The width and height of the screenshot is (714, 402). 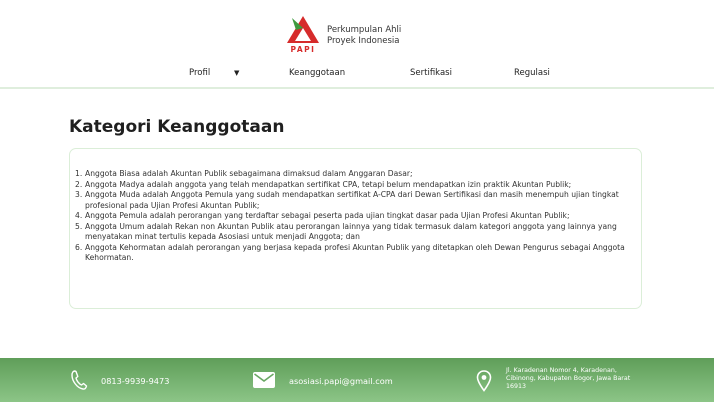 I want to click on brand-name-line1: Perkumpulan Ahli, so click(x=364, y=30).